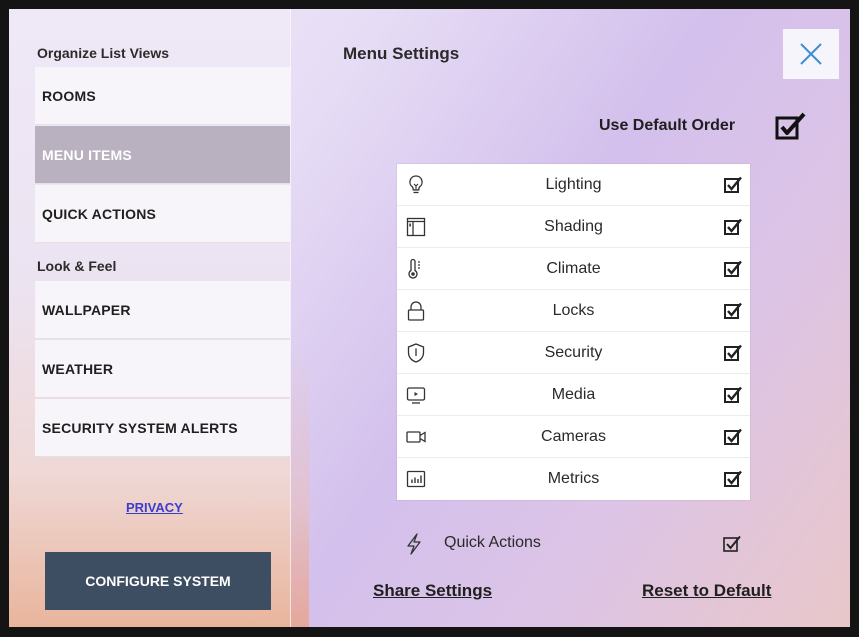 The image size is (859, 637). I want to click on use-default-order-label: Use Default Order, so click(667, 125).